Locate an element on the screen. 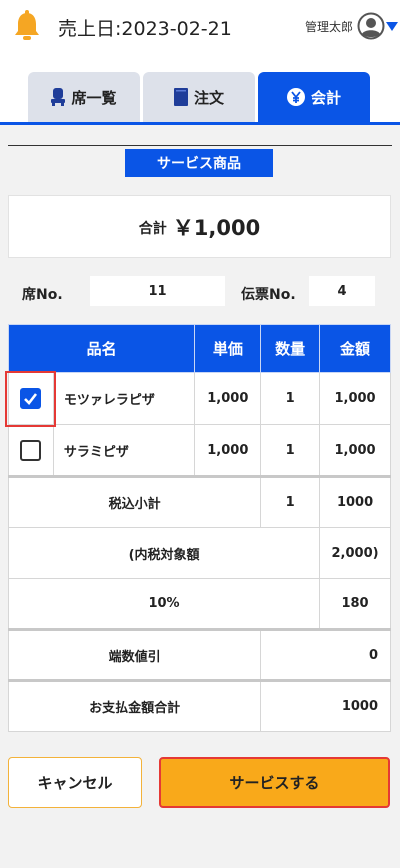  payment-total-amount: 1000 is located at coordinates (325, 705).